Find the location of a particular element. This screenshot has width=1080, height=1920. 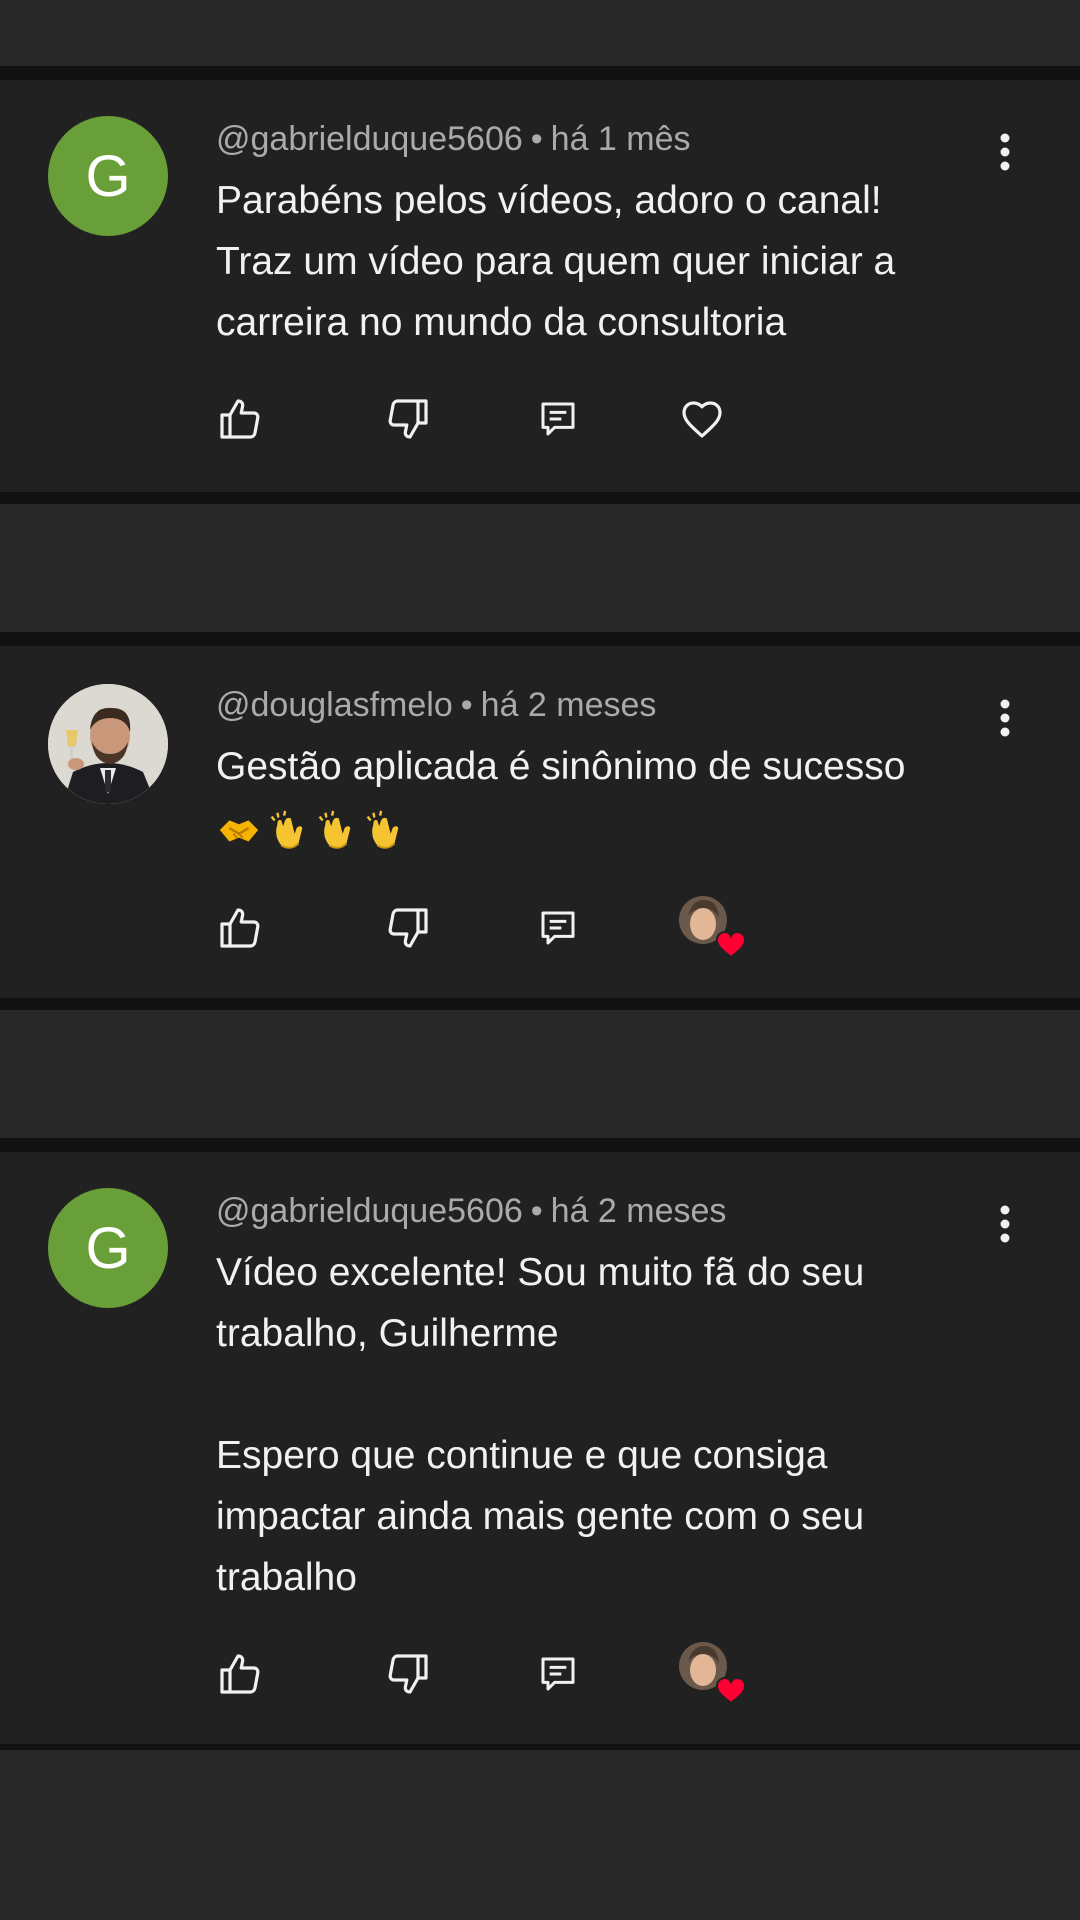

emoji-line is located at coordinates (616, 827).